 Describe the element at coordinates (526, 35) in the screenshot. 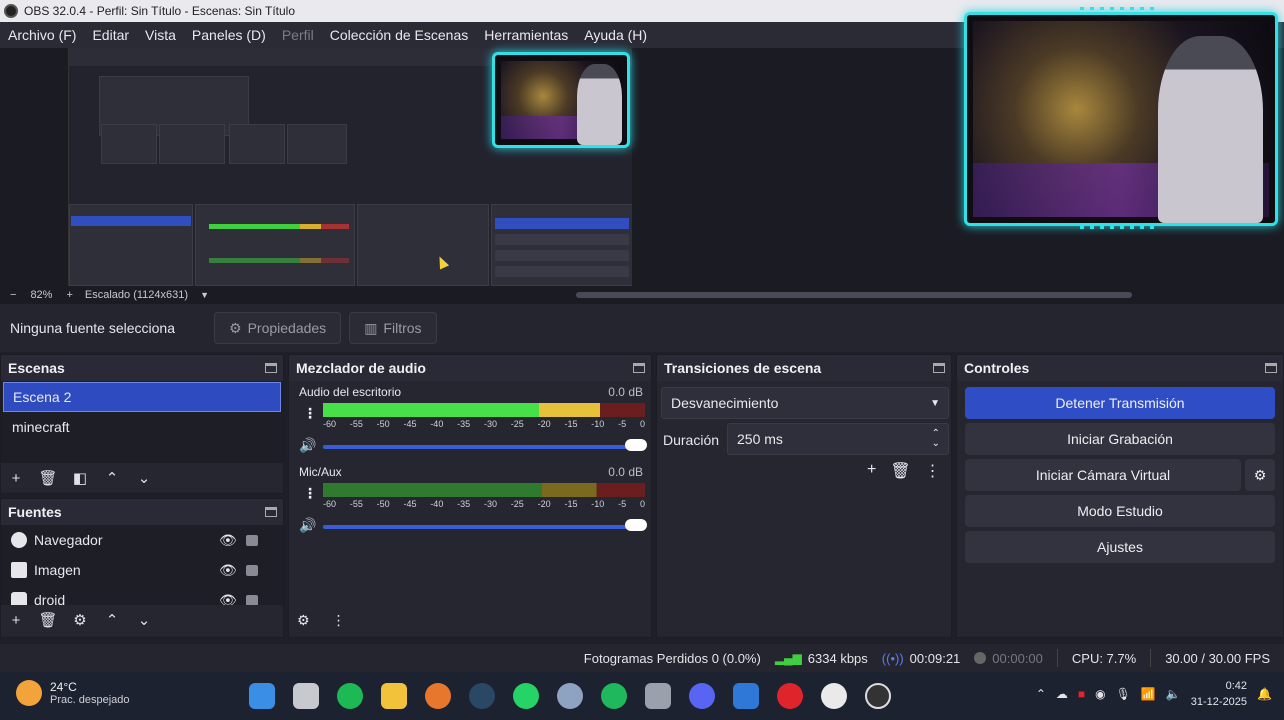

I see `menu-herramientas: Herramientas` at that location.